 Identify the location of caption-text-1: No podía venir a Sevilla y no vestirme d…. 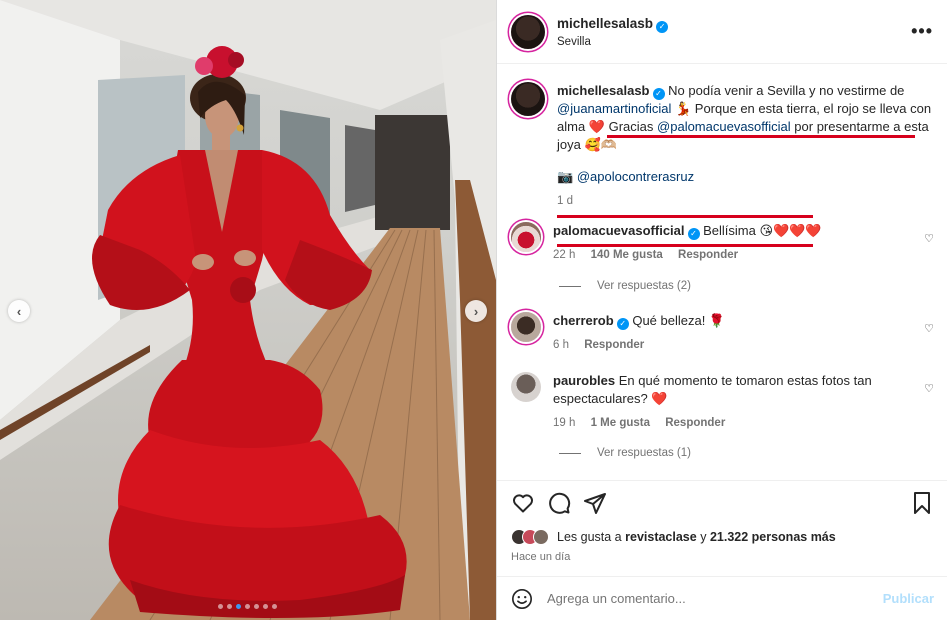
(786, 90).